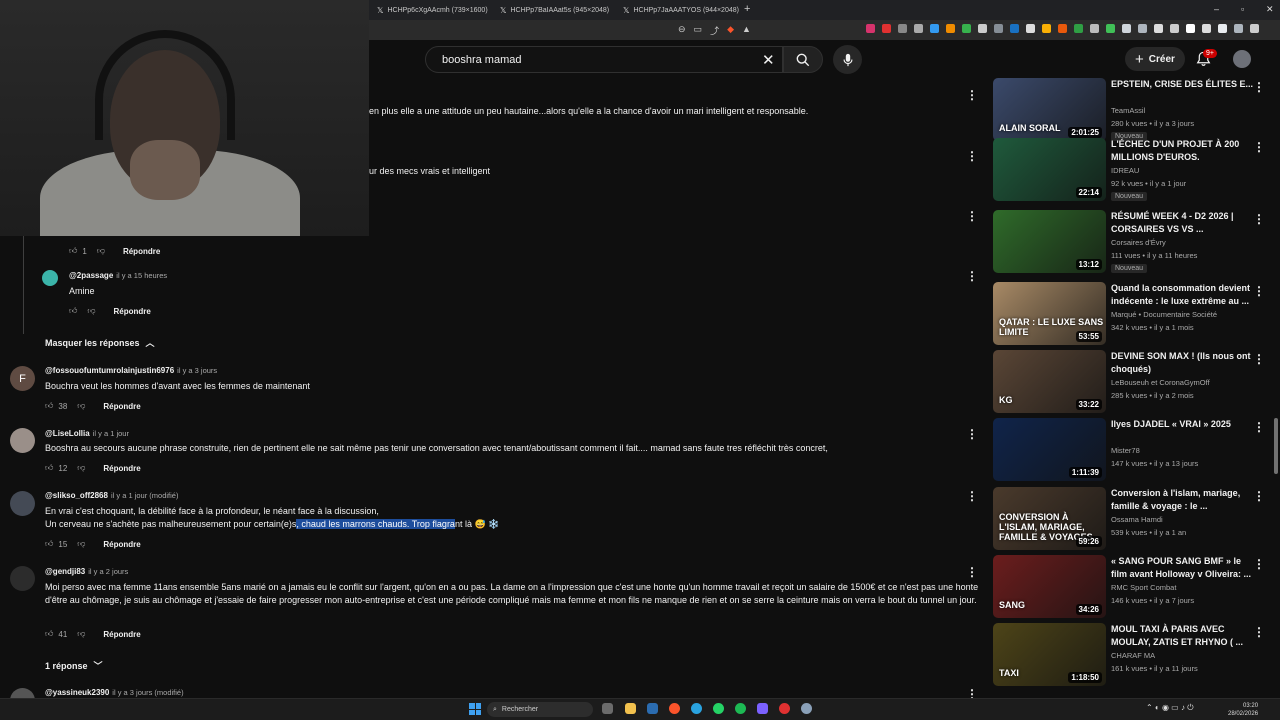 The image size is (1280, 720). What do you see at coordinates (475, 709) in the screenshot?
I see `windows-start-icon` at bounding box center [475, 709].